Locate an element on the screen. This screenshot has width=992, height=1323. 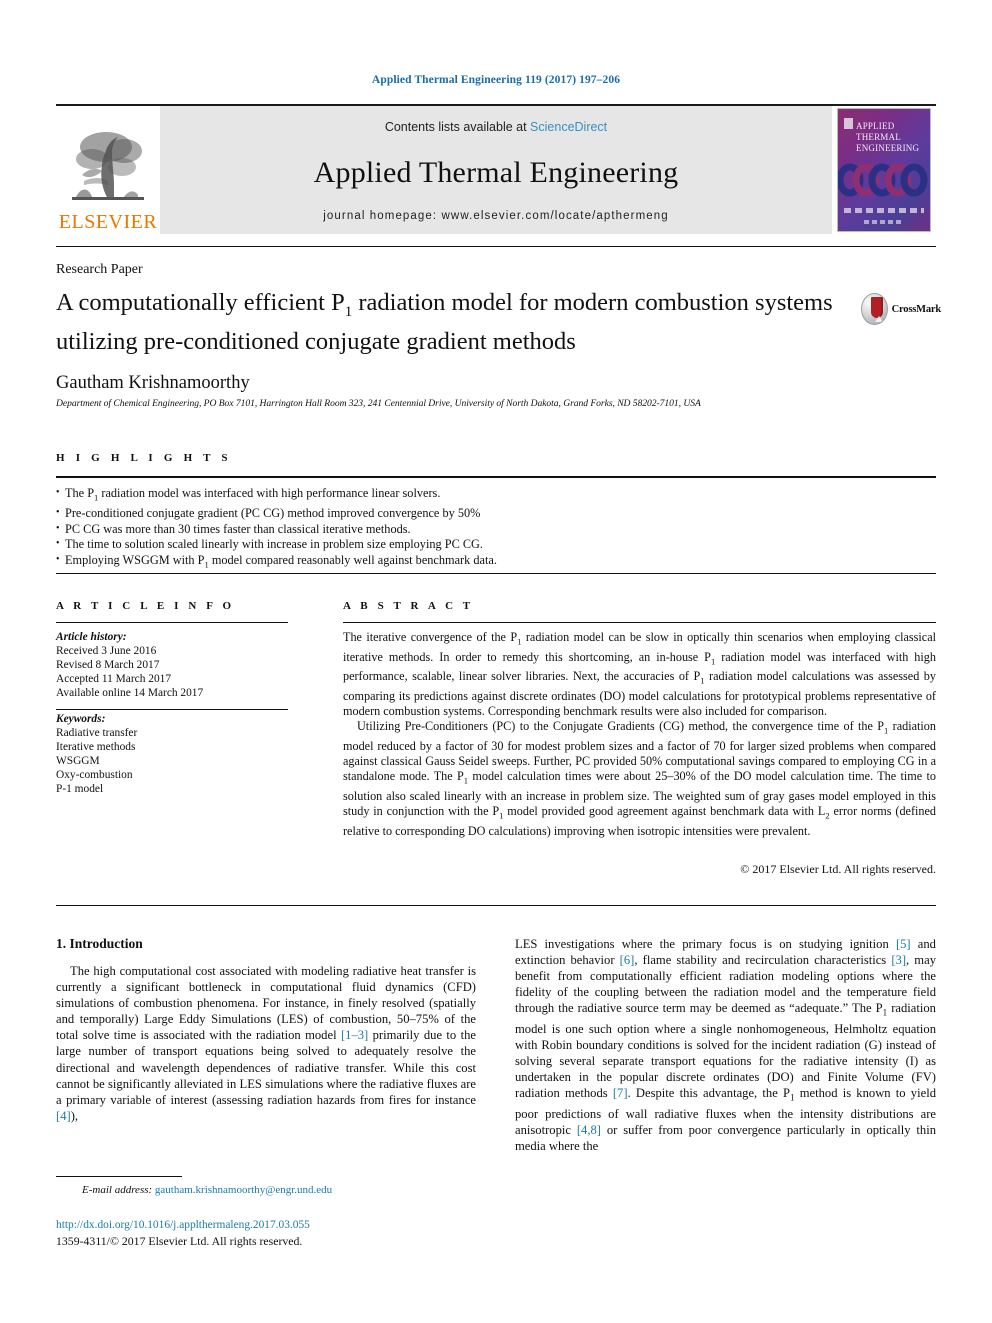
article-history-heading: Article history: is located at coordinates (91, 637).